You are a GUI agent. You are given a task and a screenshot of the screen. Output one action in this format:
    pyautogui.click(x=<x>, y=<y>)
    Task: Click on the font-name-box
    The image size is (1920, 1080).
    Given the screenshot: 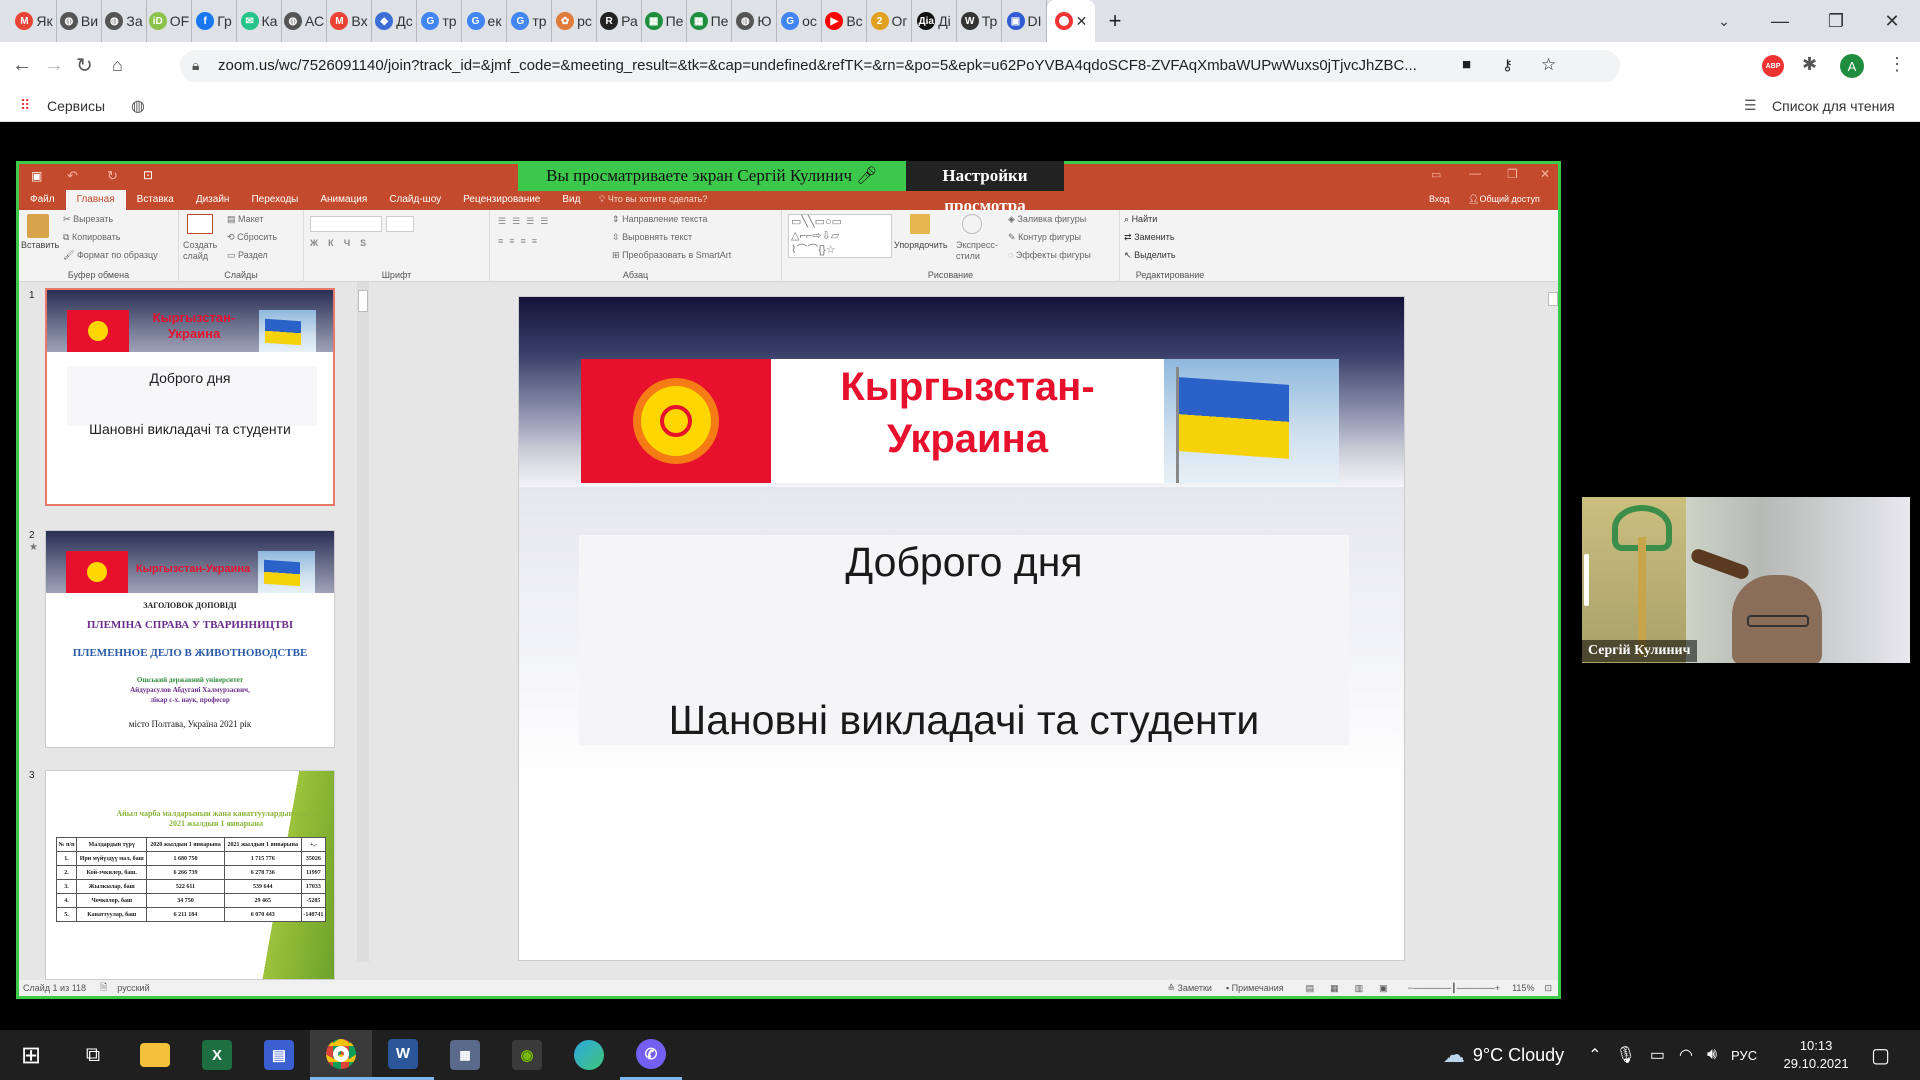 What is the action you would take?
    pyautogui.click(x=346, y=224)
    